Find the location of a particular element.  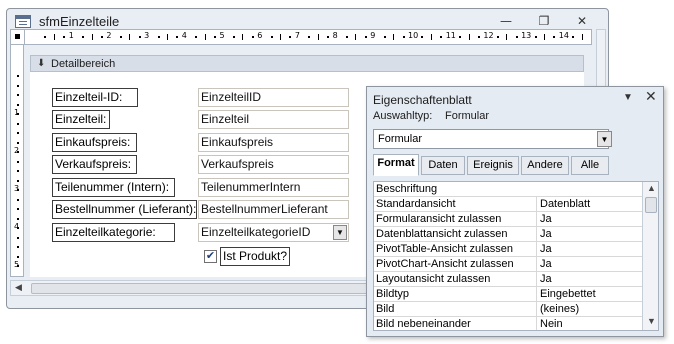

property-row: Datenblattansicht zulassen Ja is located at coordinates (508, 234).